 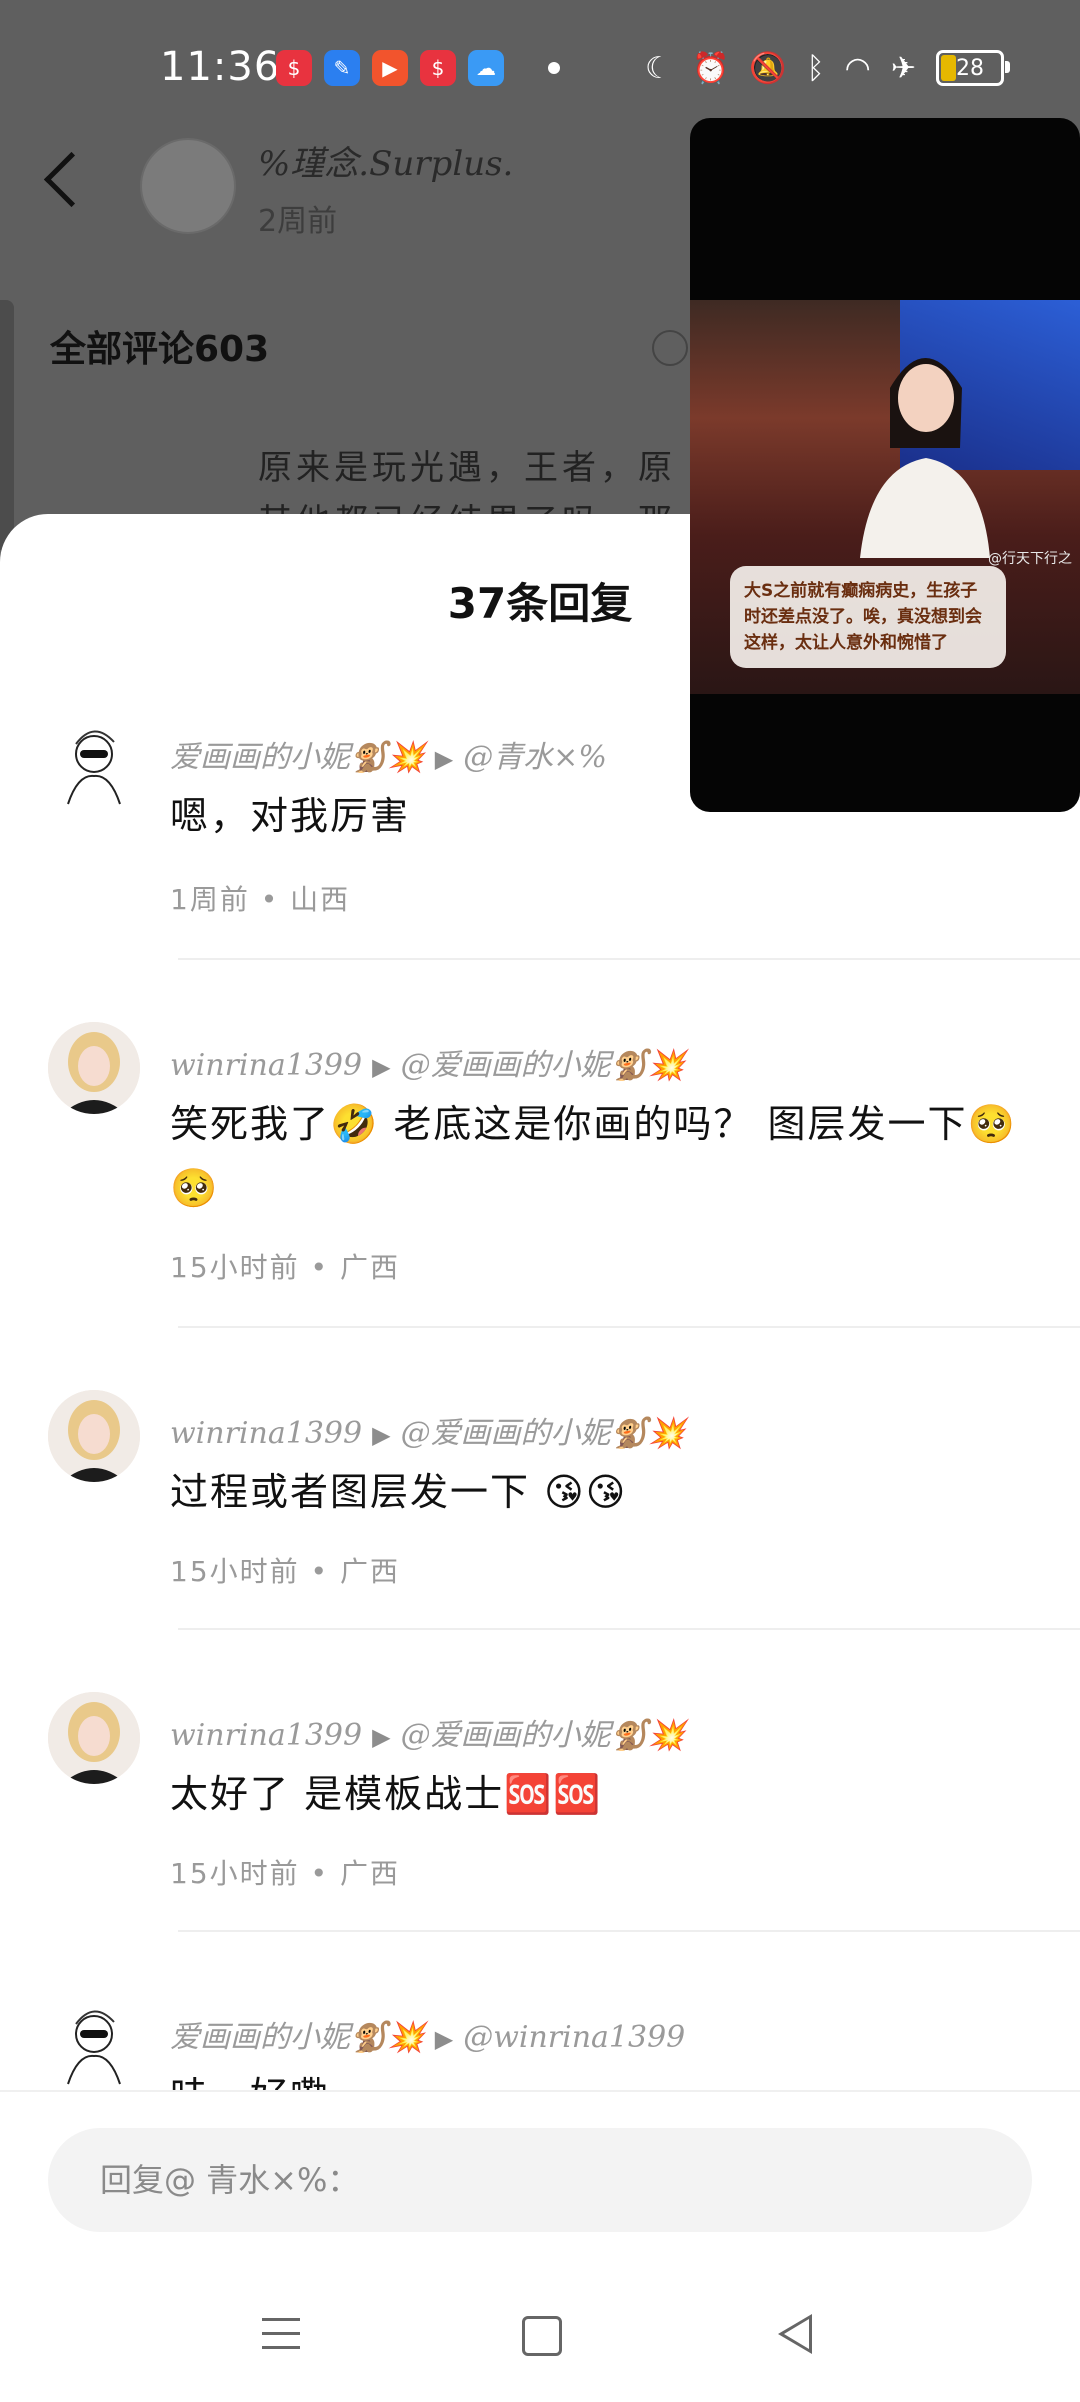 What do you see at coordinates (260, 899) in the screenshot?
I see `reply-info: 1周前 • 山西` at bounding box center [260, 899].